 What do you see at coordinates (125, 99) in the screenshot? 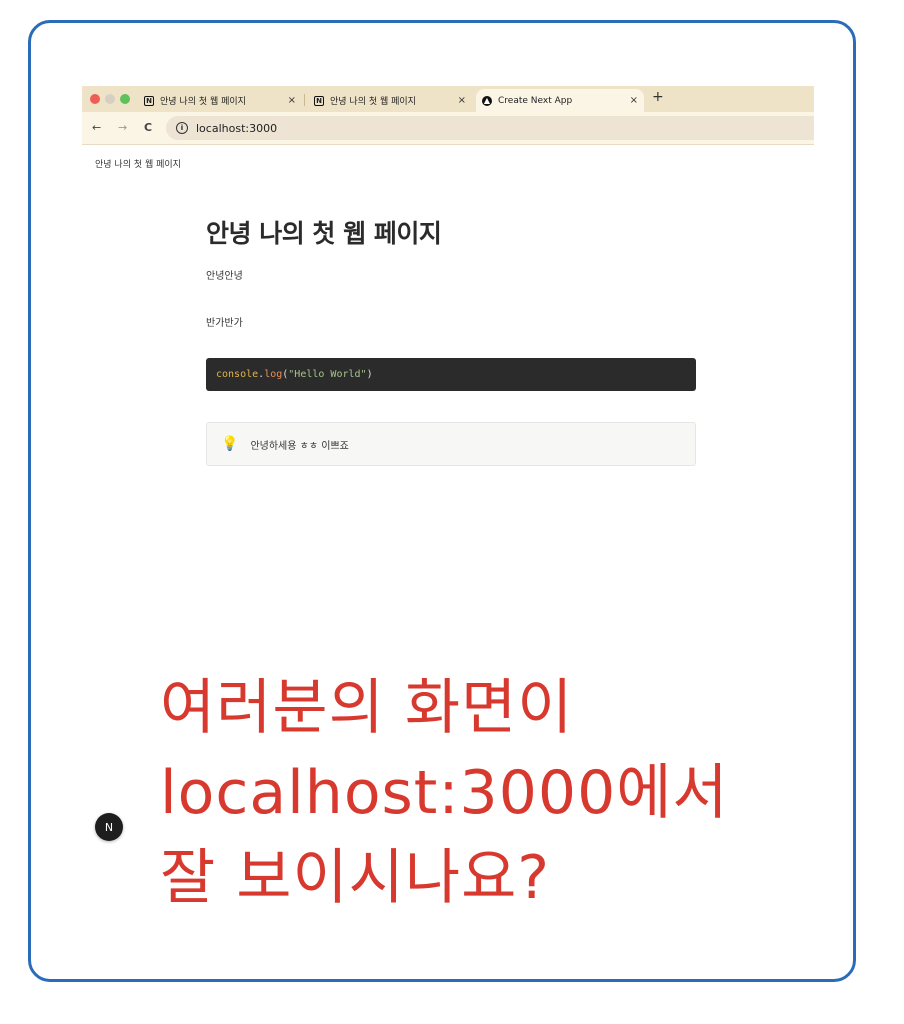
I see `maximize-window-button` at bounding box center [125, 99].